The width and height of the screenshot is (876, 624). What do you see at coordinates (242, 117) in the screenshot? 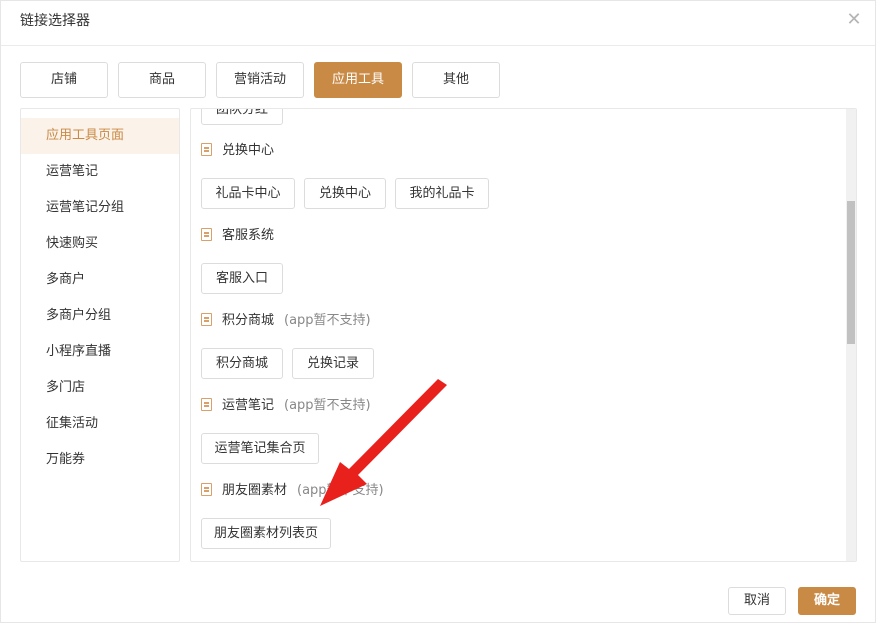
I see `link-button-team-bonus: 团队分红` at bounding box center [242, 117].